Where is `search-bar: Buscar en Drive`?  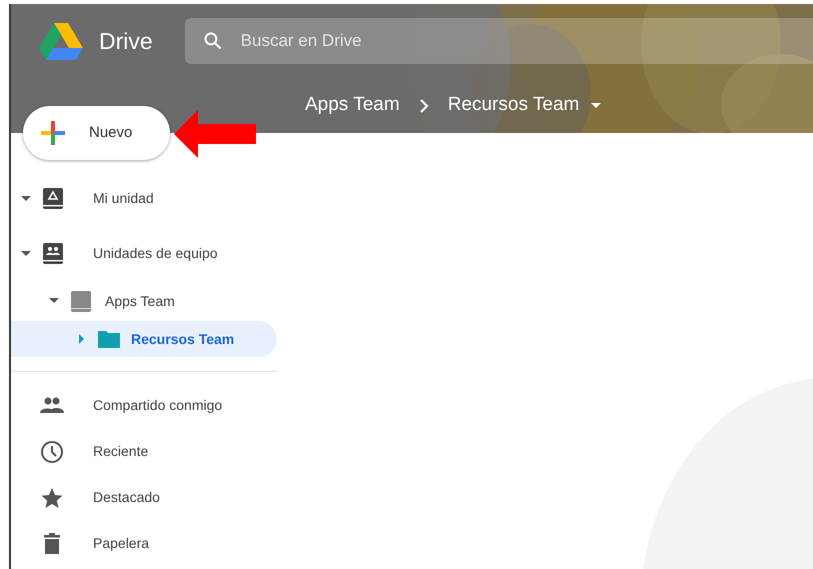
search-bar: Buscar en Drive is located at coordinates (498, 41).